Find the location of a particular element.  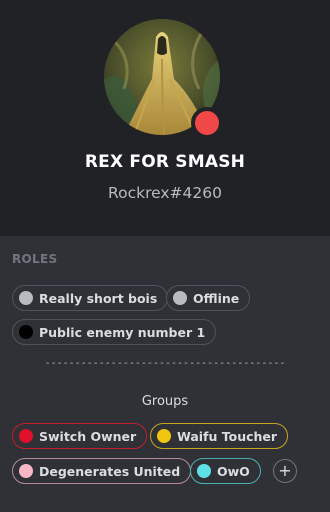

role-label: Public enemy number 1 is located at coordinates (122, 332).